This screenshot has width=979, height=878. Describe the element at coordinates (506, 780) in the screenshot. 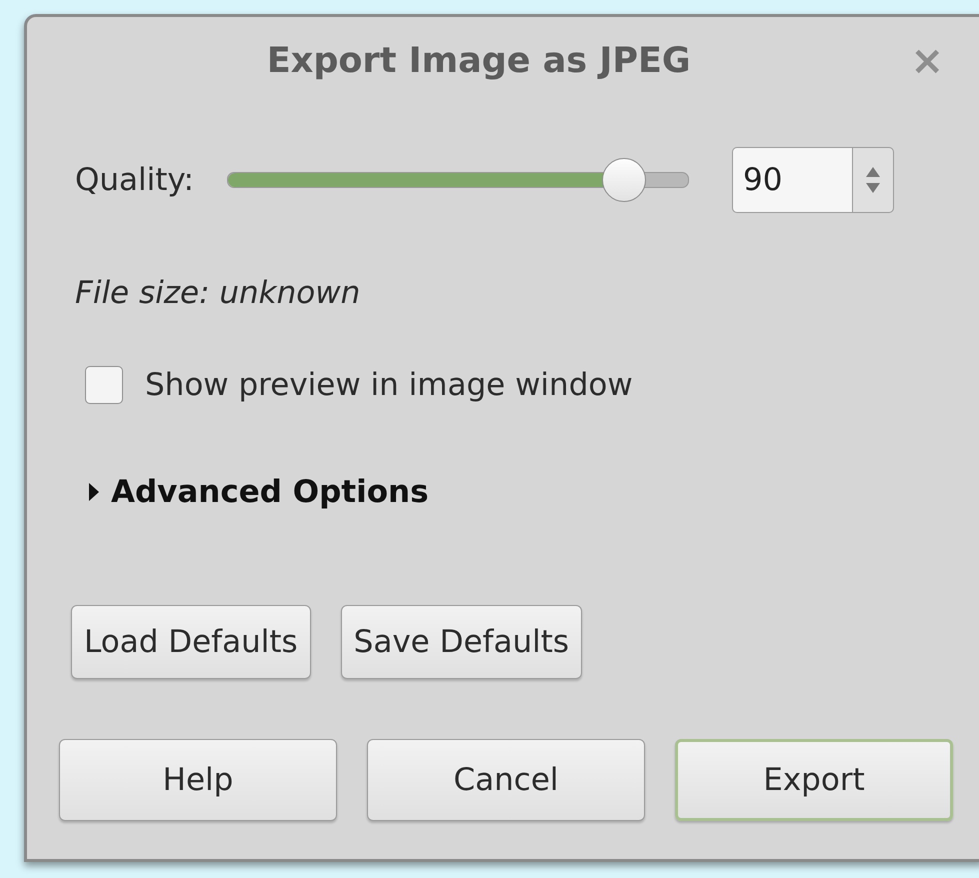

I see `dialog-button: Cancel` at that location.